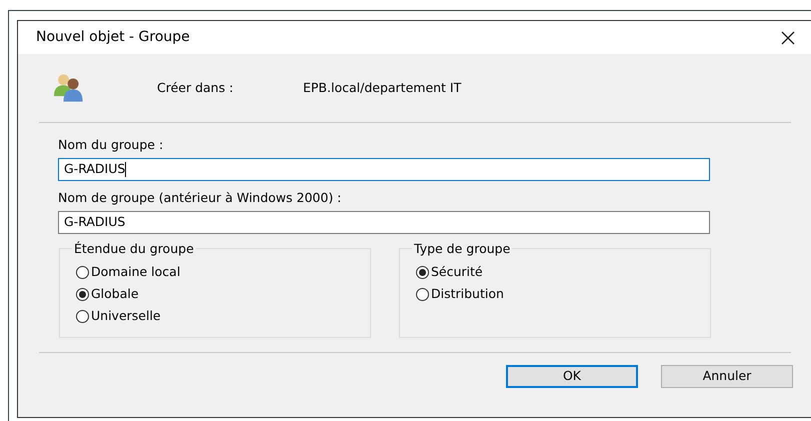 This screenshot has width=811, height=421. Describe the element at coordinates (572, 376) in the screenshot. I see `dialog-button: OK` at that location.